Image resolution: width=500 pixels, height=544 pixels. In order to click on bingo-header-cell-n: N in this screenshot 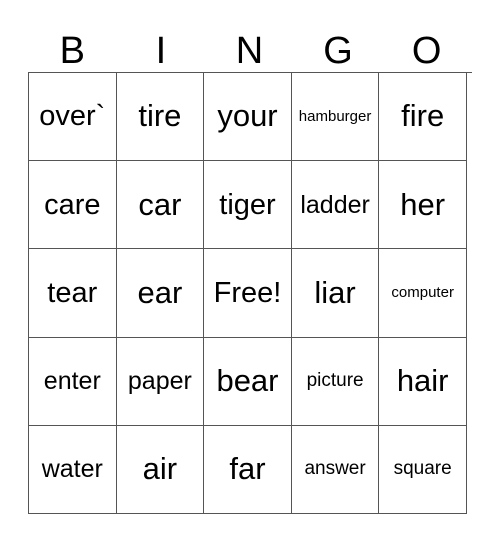, I will do `click(249, 41)`.